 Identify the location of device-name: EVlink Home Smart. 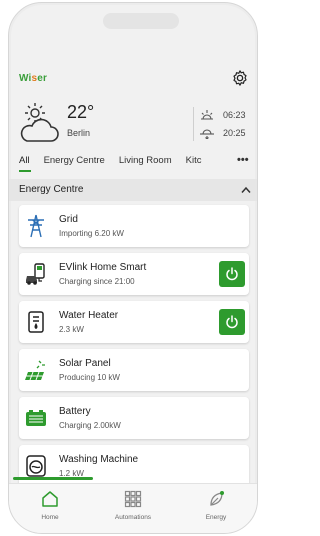
(103, 267).